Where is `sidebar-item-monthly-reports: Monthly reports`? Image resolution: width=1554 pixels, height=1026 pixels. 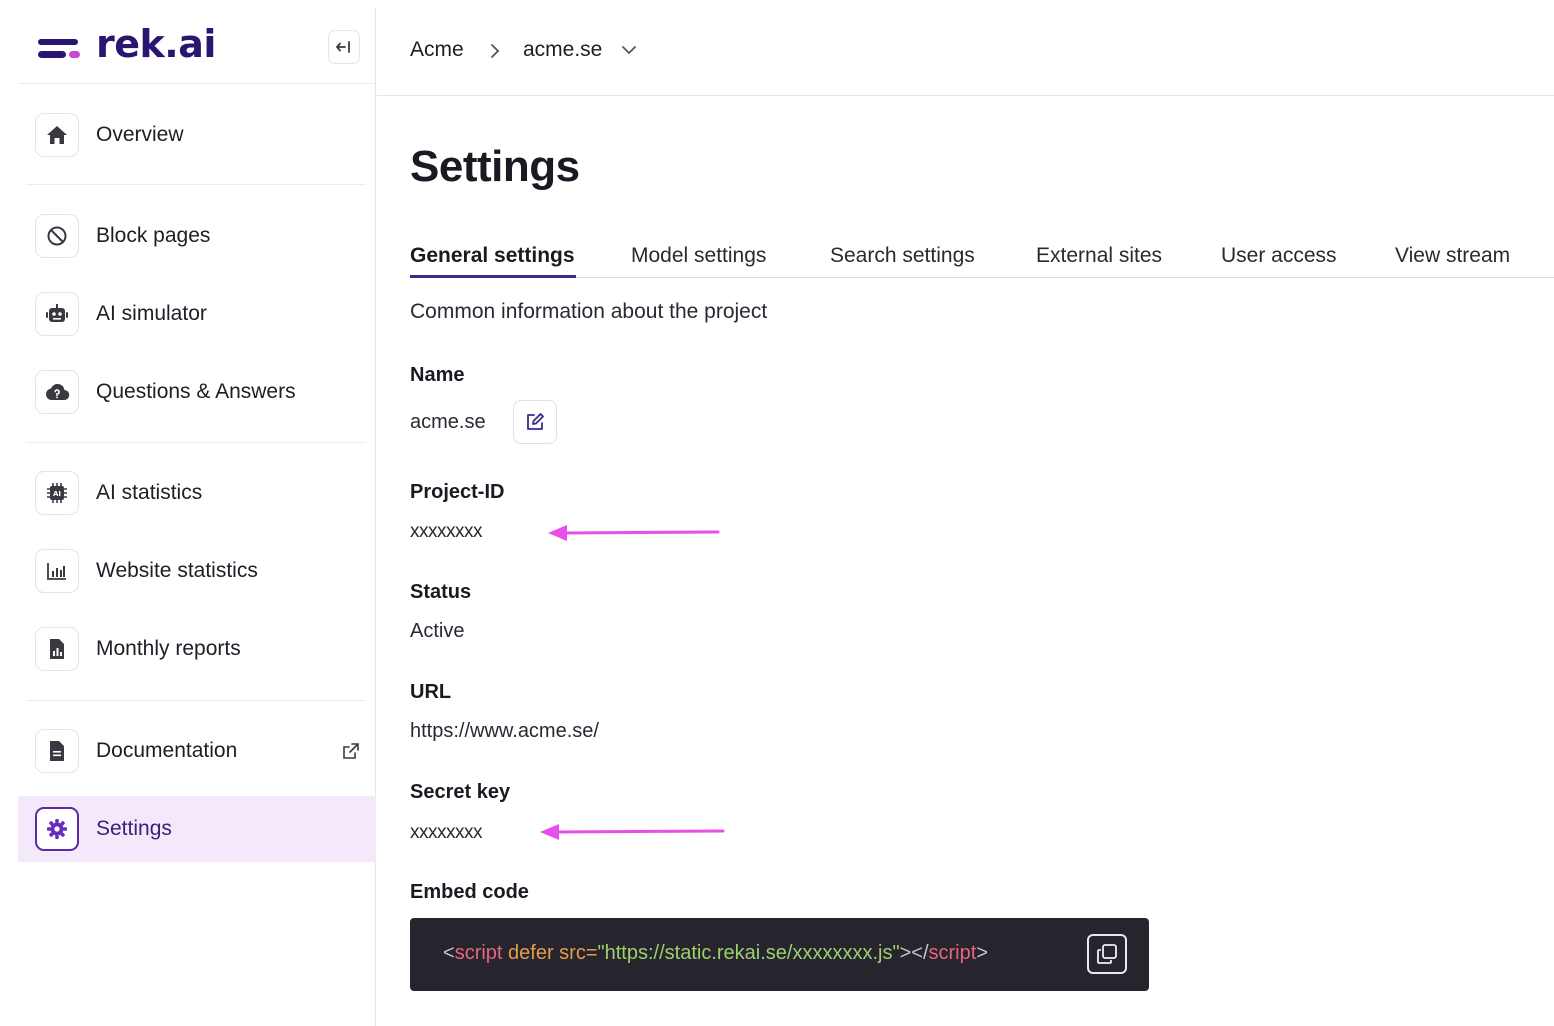 sidebar-item-monthly-reports: Monthly reports is located at coordinates (197, 649).